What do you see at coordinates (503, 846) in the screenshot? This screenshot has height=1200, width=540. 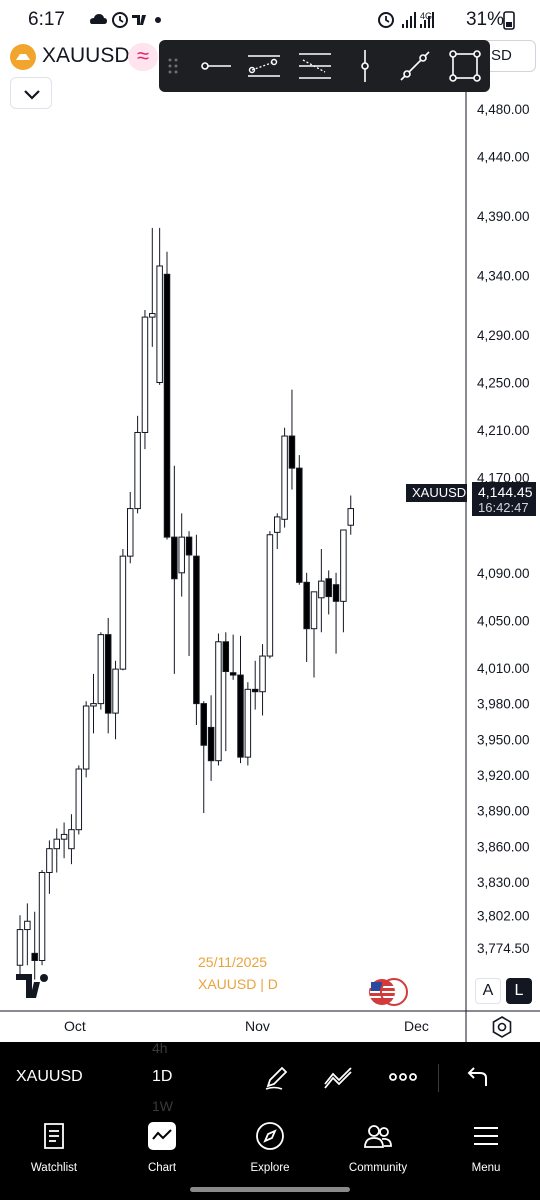 I see `price-axis-label: 3,860.00` at bounding box center [503, 846].